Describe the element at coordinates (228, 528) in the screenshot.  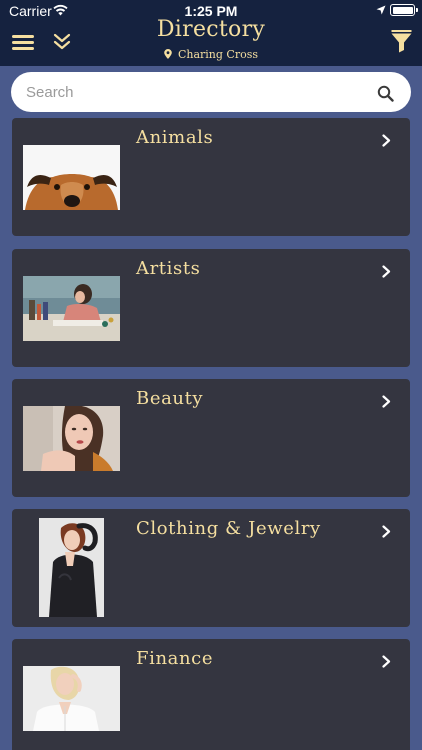
I see `category-label: Clothing & Jewelry` at that location.